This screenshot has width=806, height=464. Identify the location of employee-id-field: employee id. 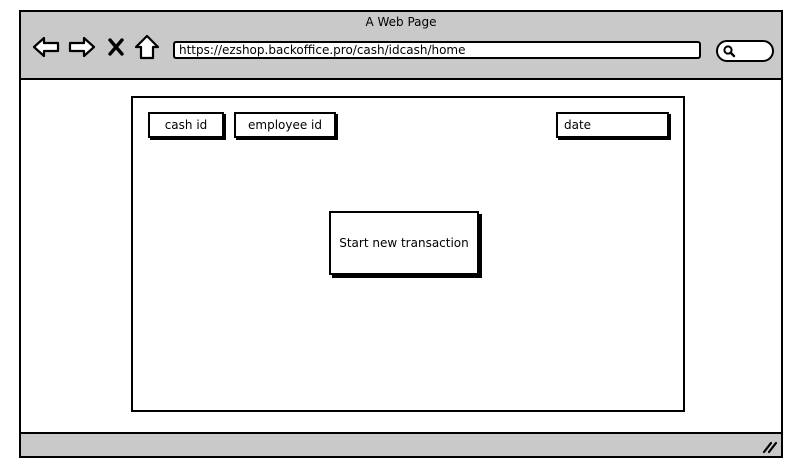
(285, 125).